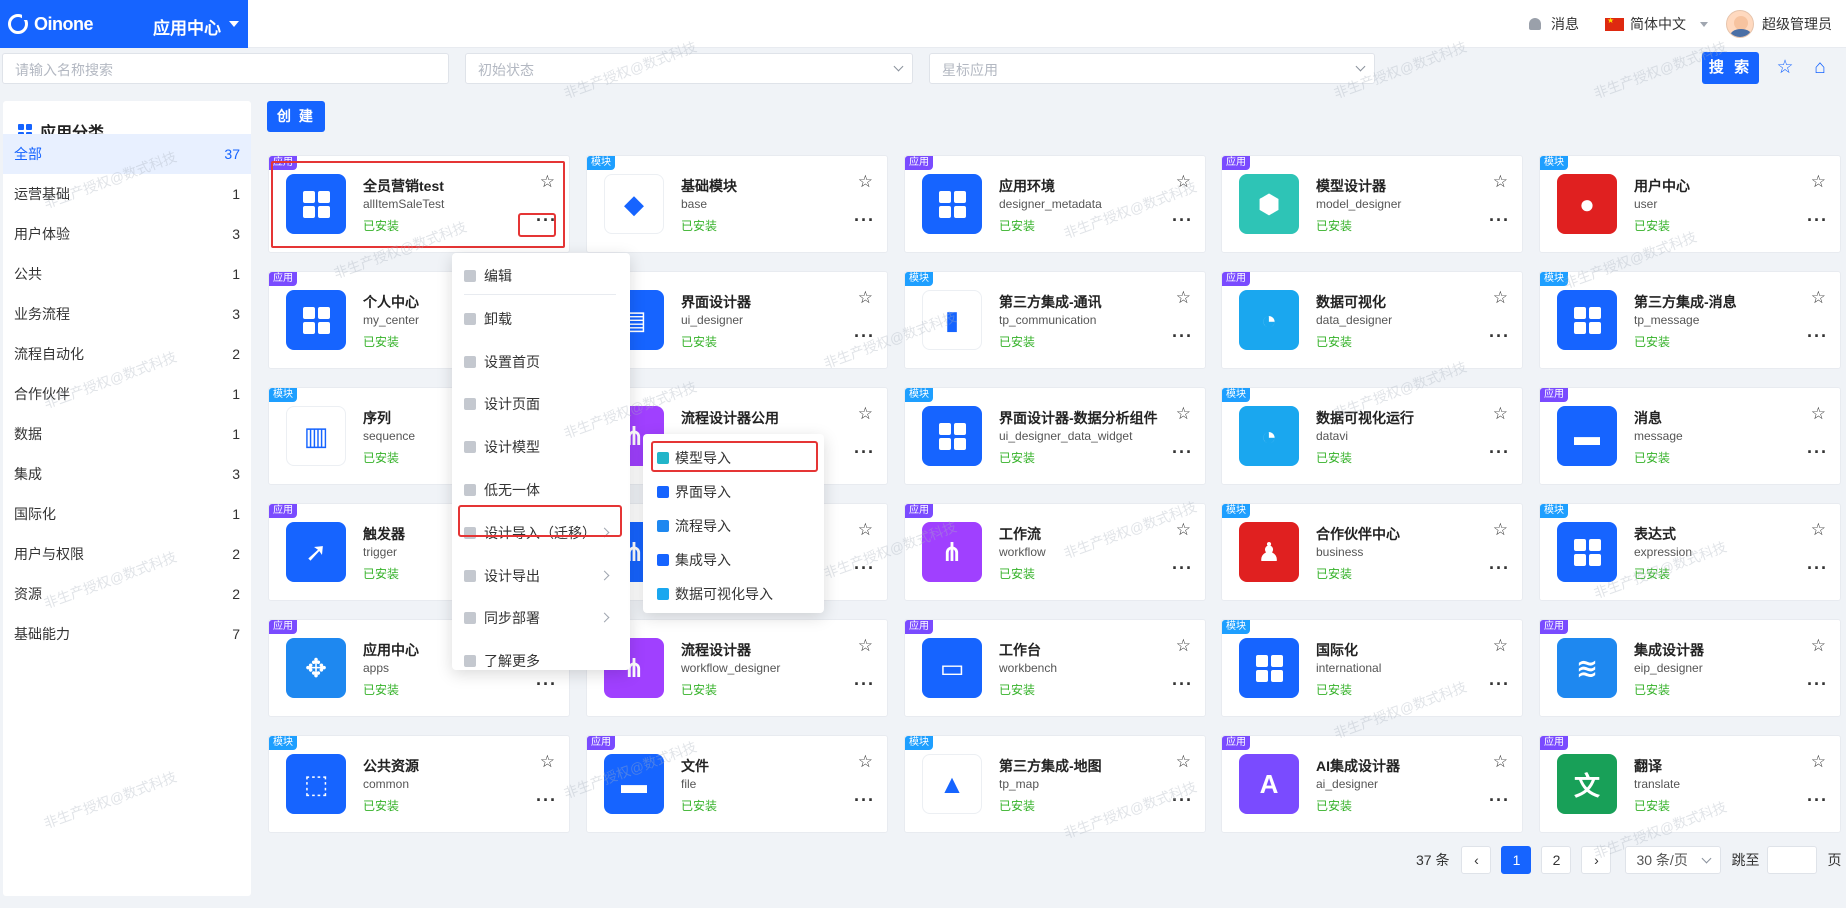 Image resolution: width=1846 pixels, height=908 pixels. What do you see at coordinates (127, 314) in the screenshot?
I see `sidebar-item: 业务流程 3` at bounding box center [127, 314].